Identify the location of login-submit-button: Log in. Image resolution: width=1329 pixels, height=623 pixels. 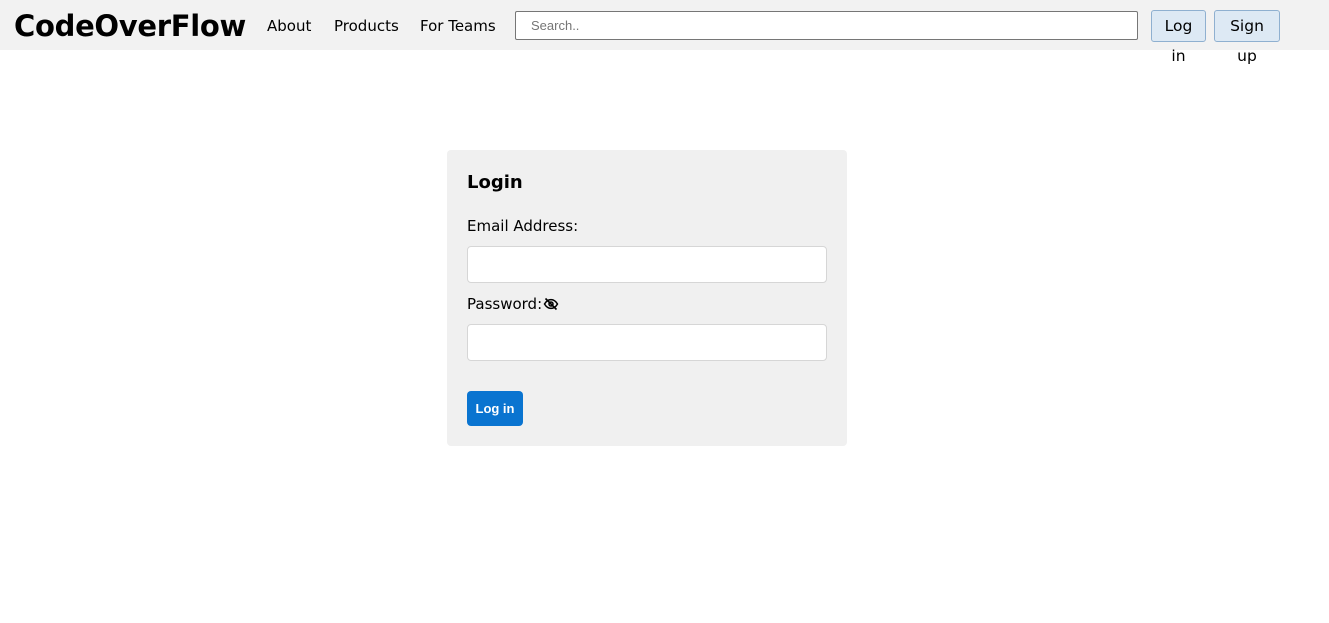
(495, 408).